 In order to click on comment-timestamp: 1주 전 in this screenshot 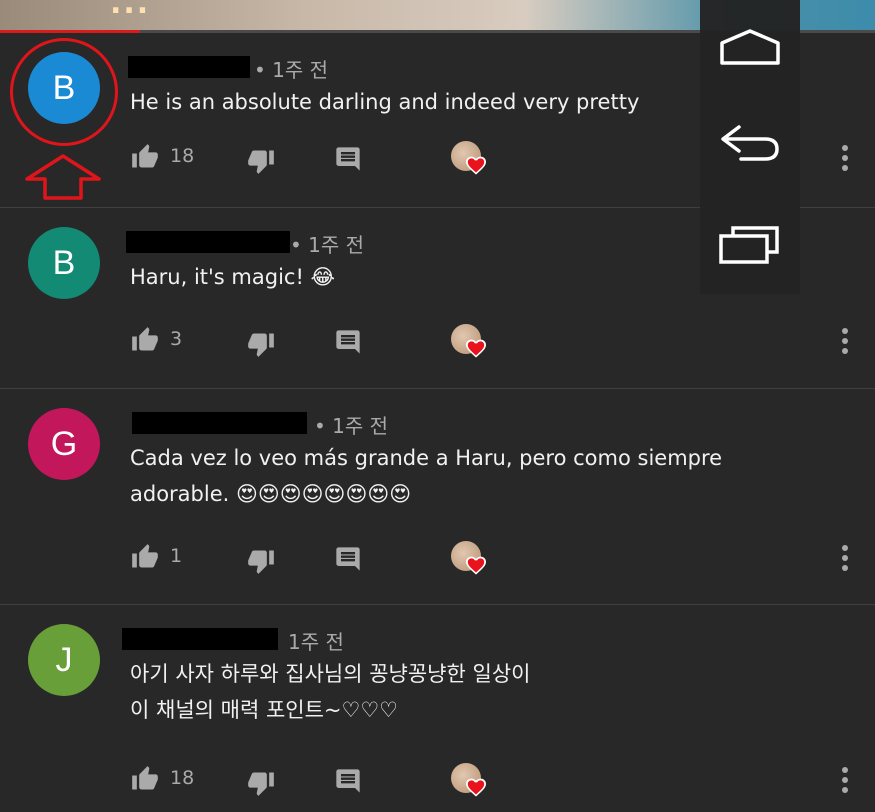, I will do `click(316, 642)`.